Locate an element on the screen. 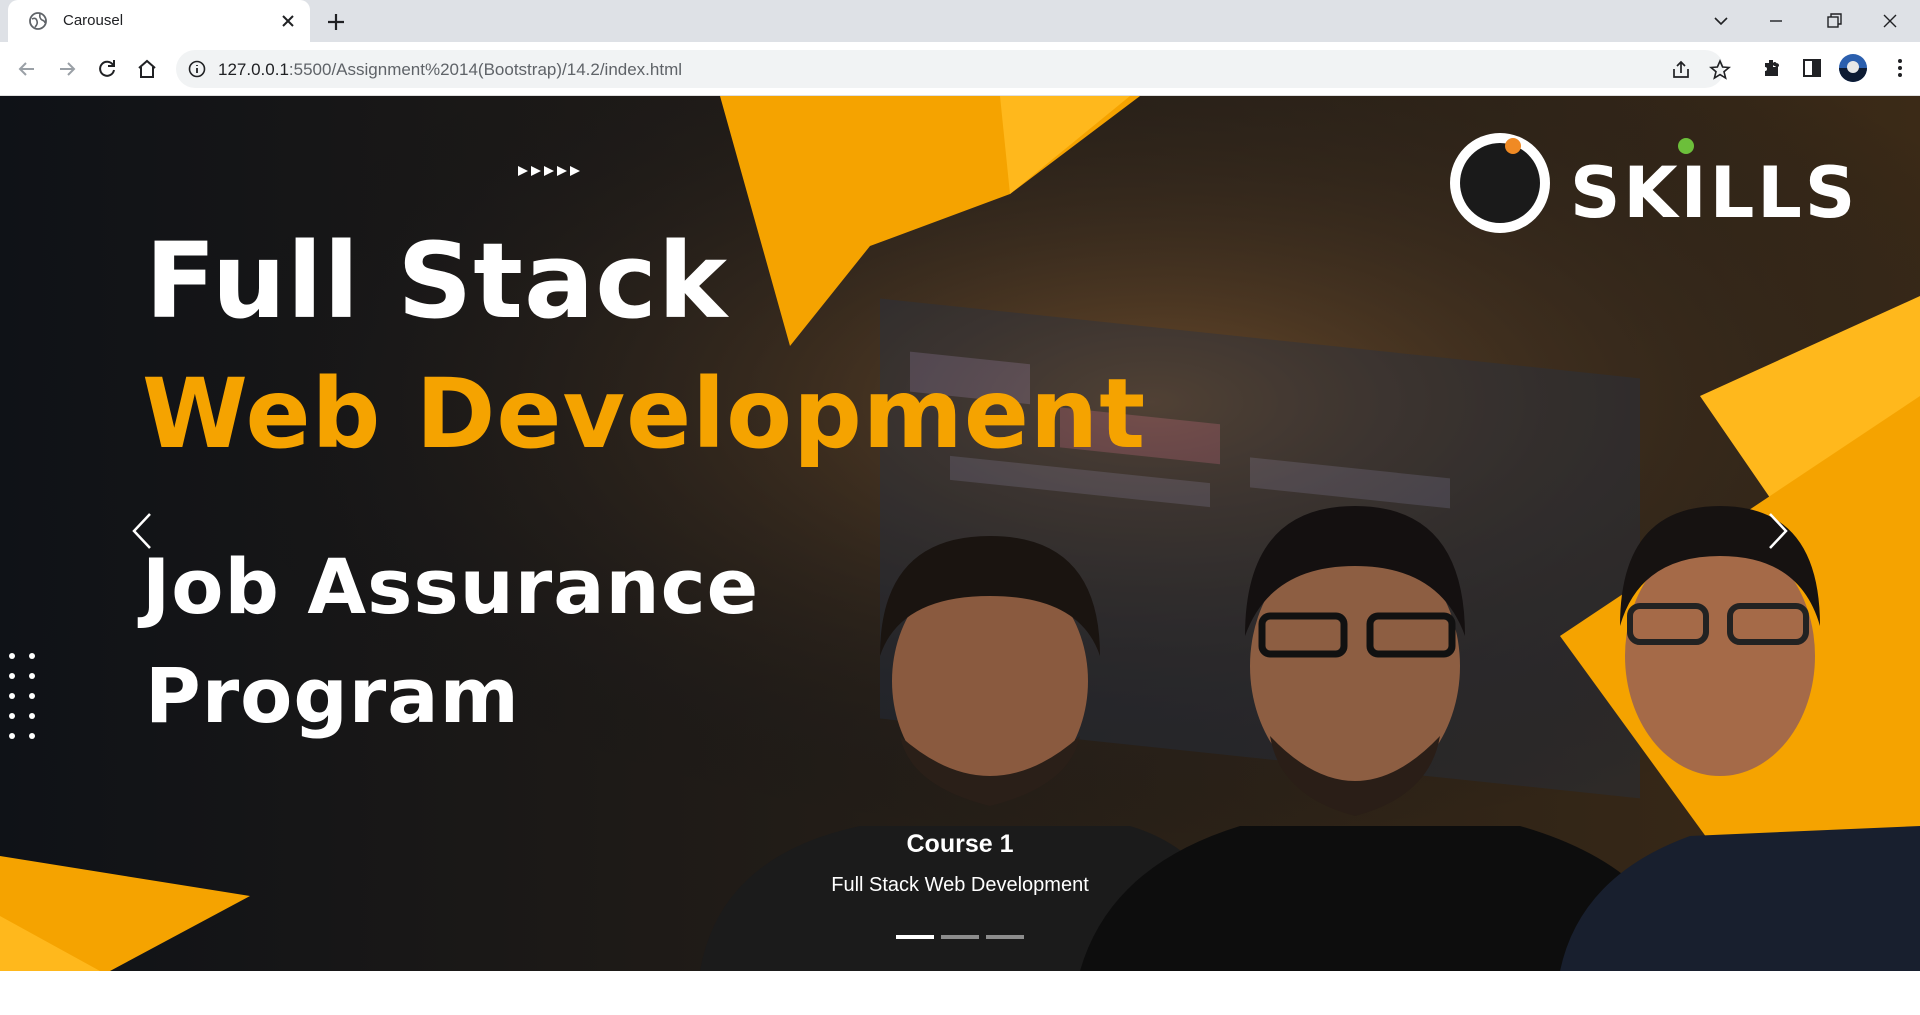  extensions-icon is located at coordinates (1772, 68).